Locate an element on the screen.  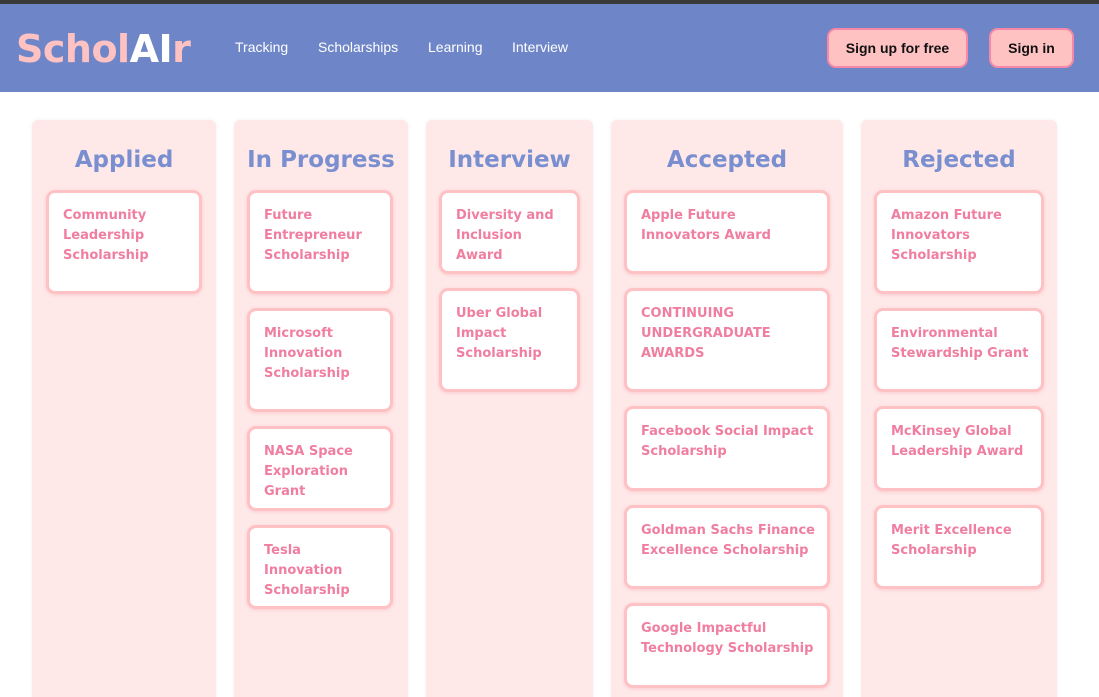
scholarship-card-title: Google Impactful Technology Scholarship is located at coordinates (727, 638).